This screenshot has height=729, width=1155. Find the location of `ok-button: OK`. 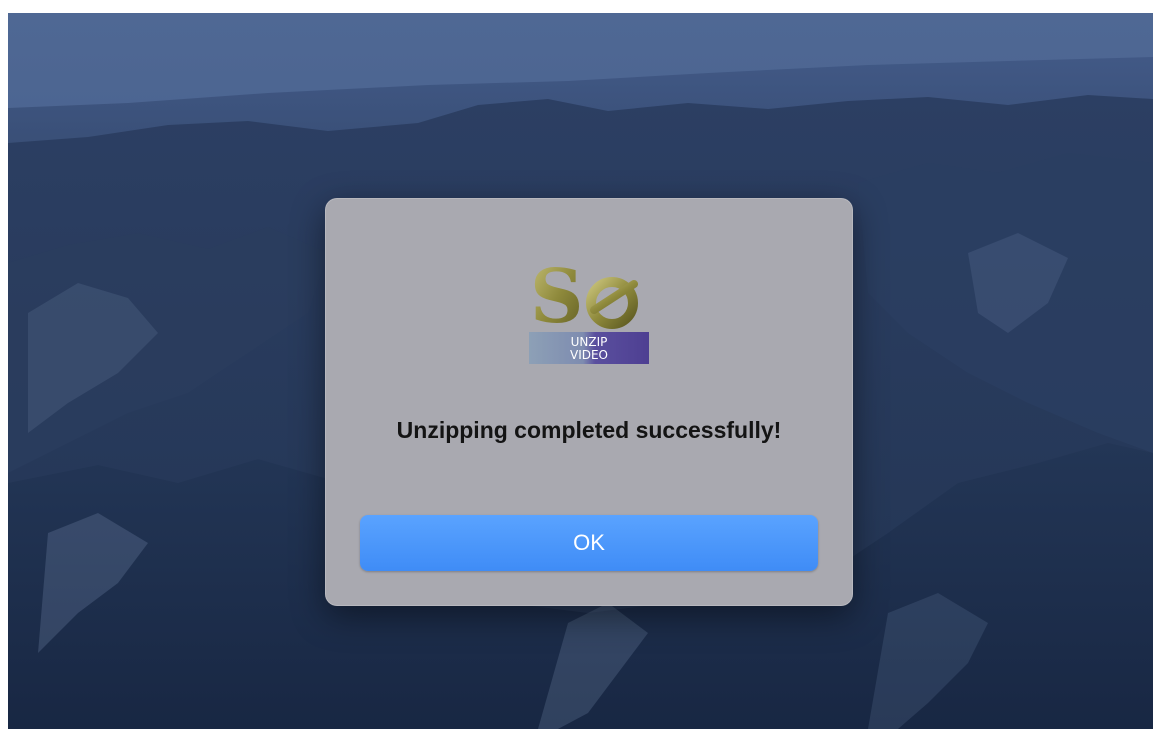

ok-button: OK is located at coordinates (589, 543).